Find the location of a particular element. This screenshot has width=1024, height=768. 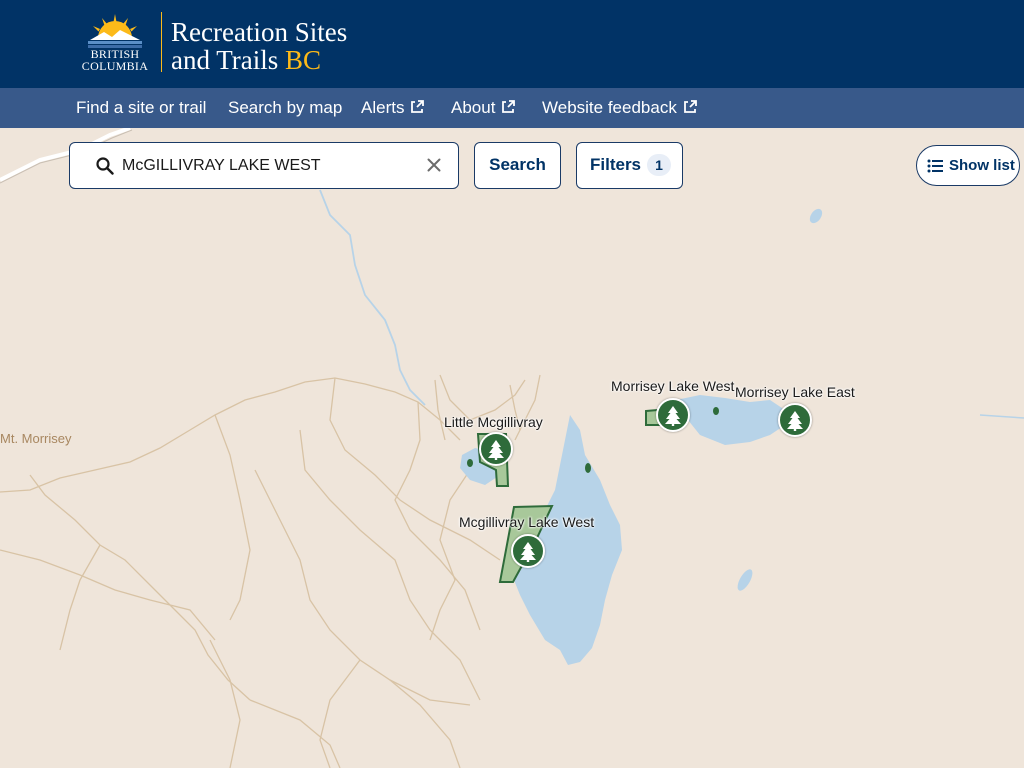

logo-divider is located at coordinates (161, 42).